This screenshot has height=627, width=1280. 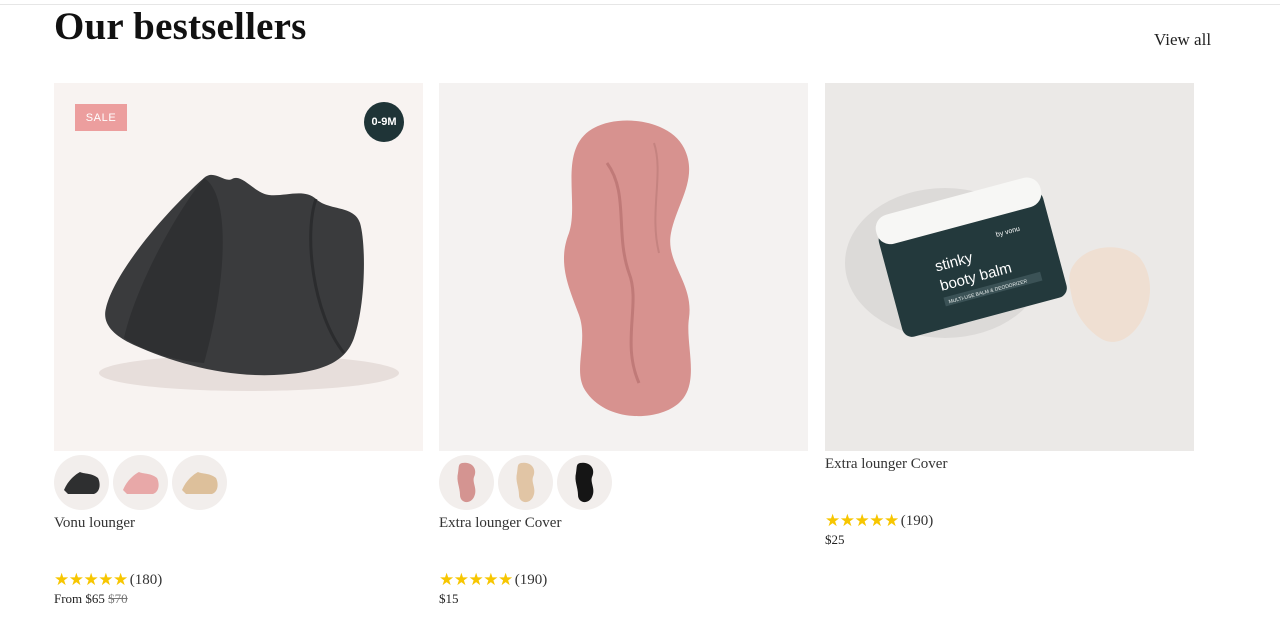 I want to click on product-price: $15, so click(x=449, y=598).